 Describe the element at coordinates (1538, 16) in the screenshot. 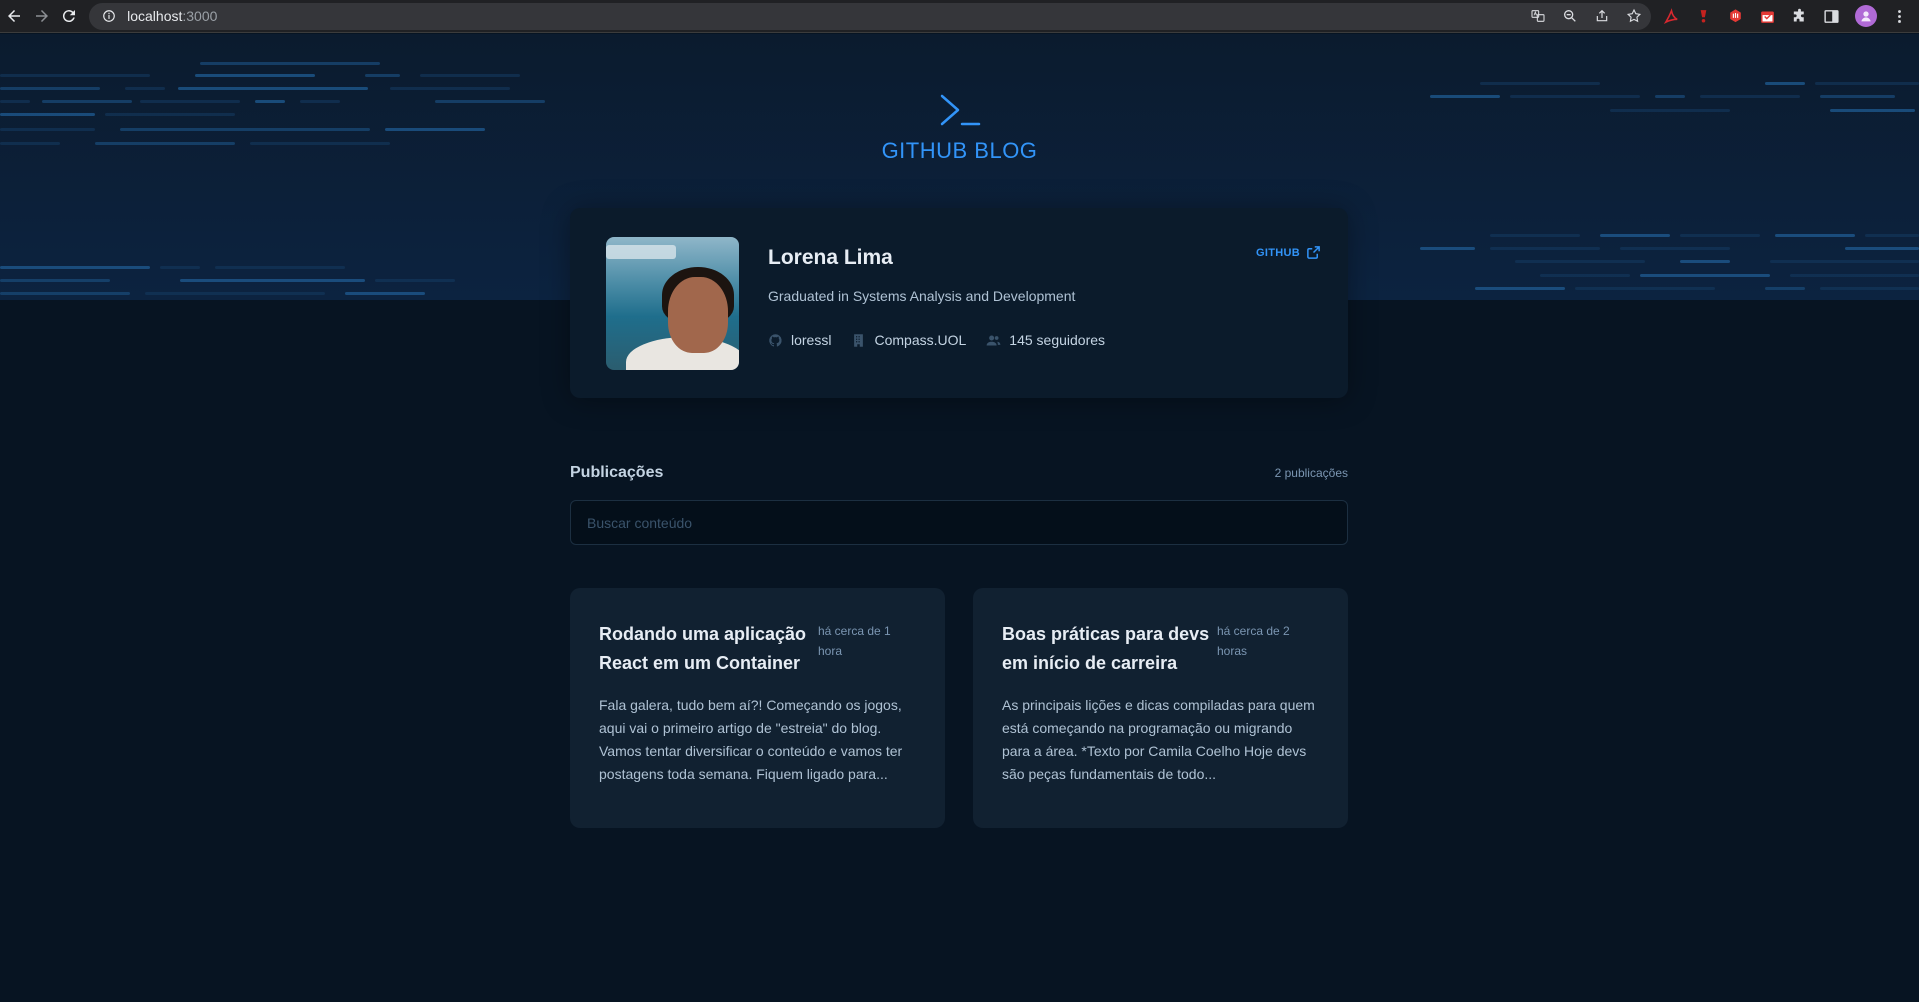

I see `translate-icon` at that location.